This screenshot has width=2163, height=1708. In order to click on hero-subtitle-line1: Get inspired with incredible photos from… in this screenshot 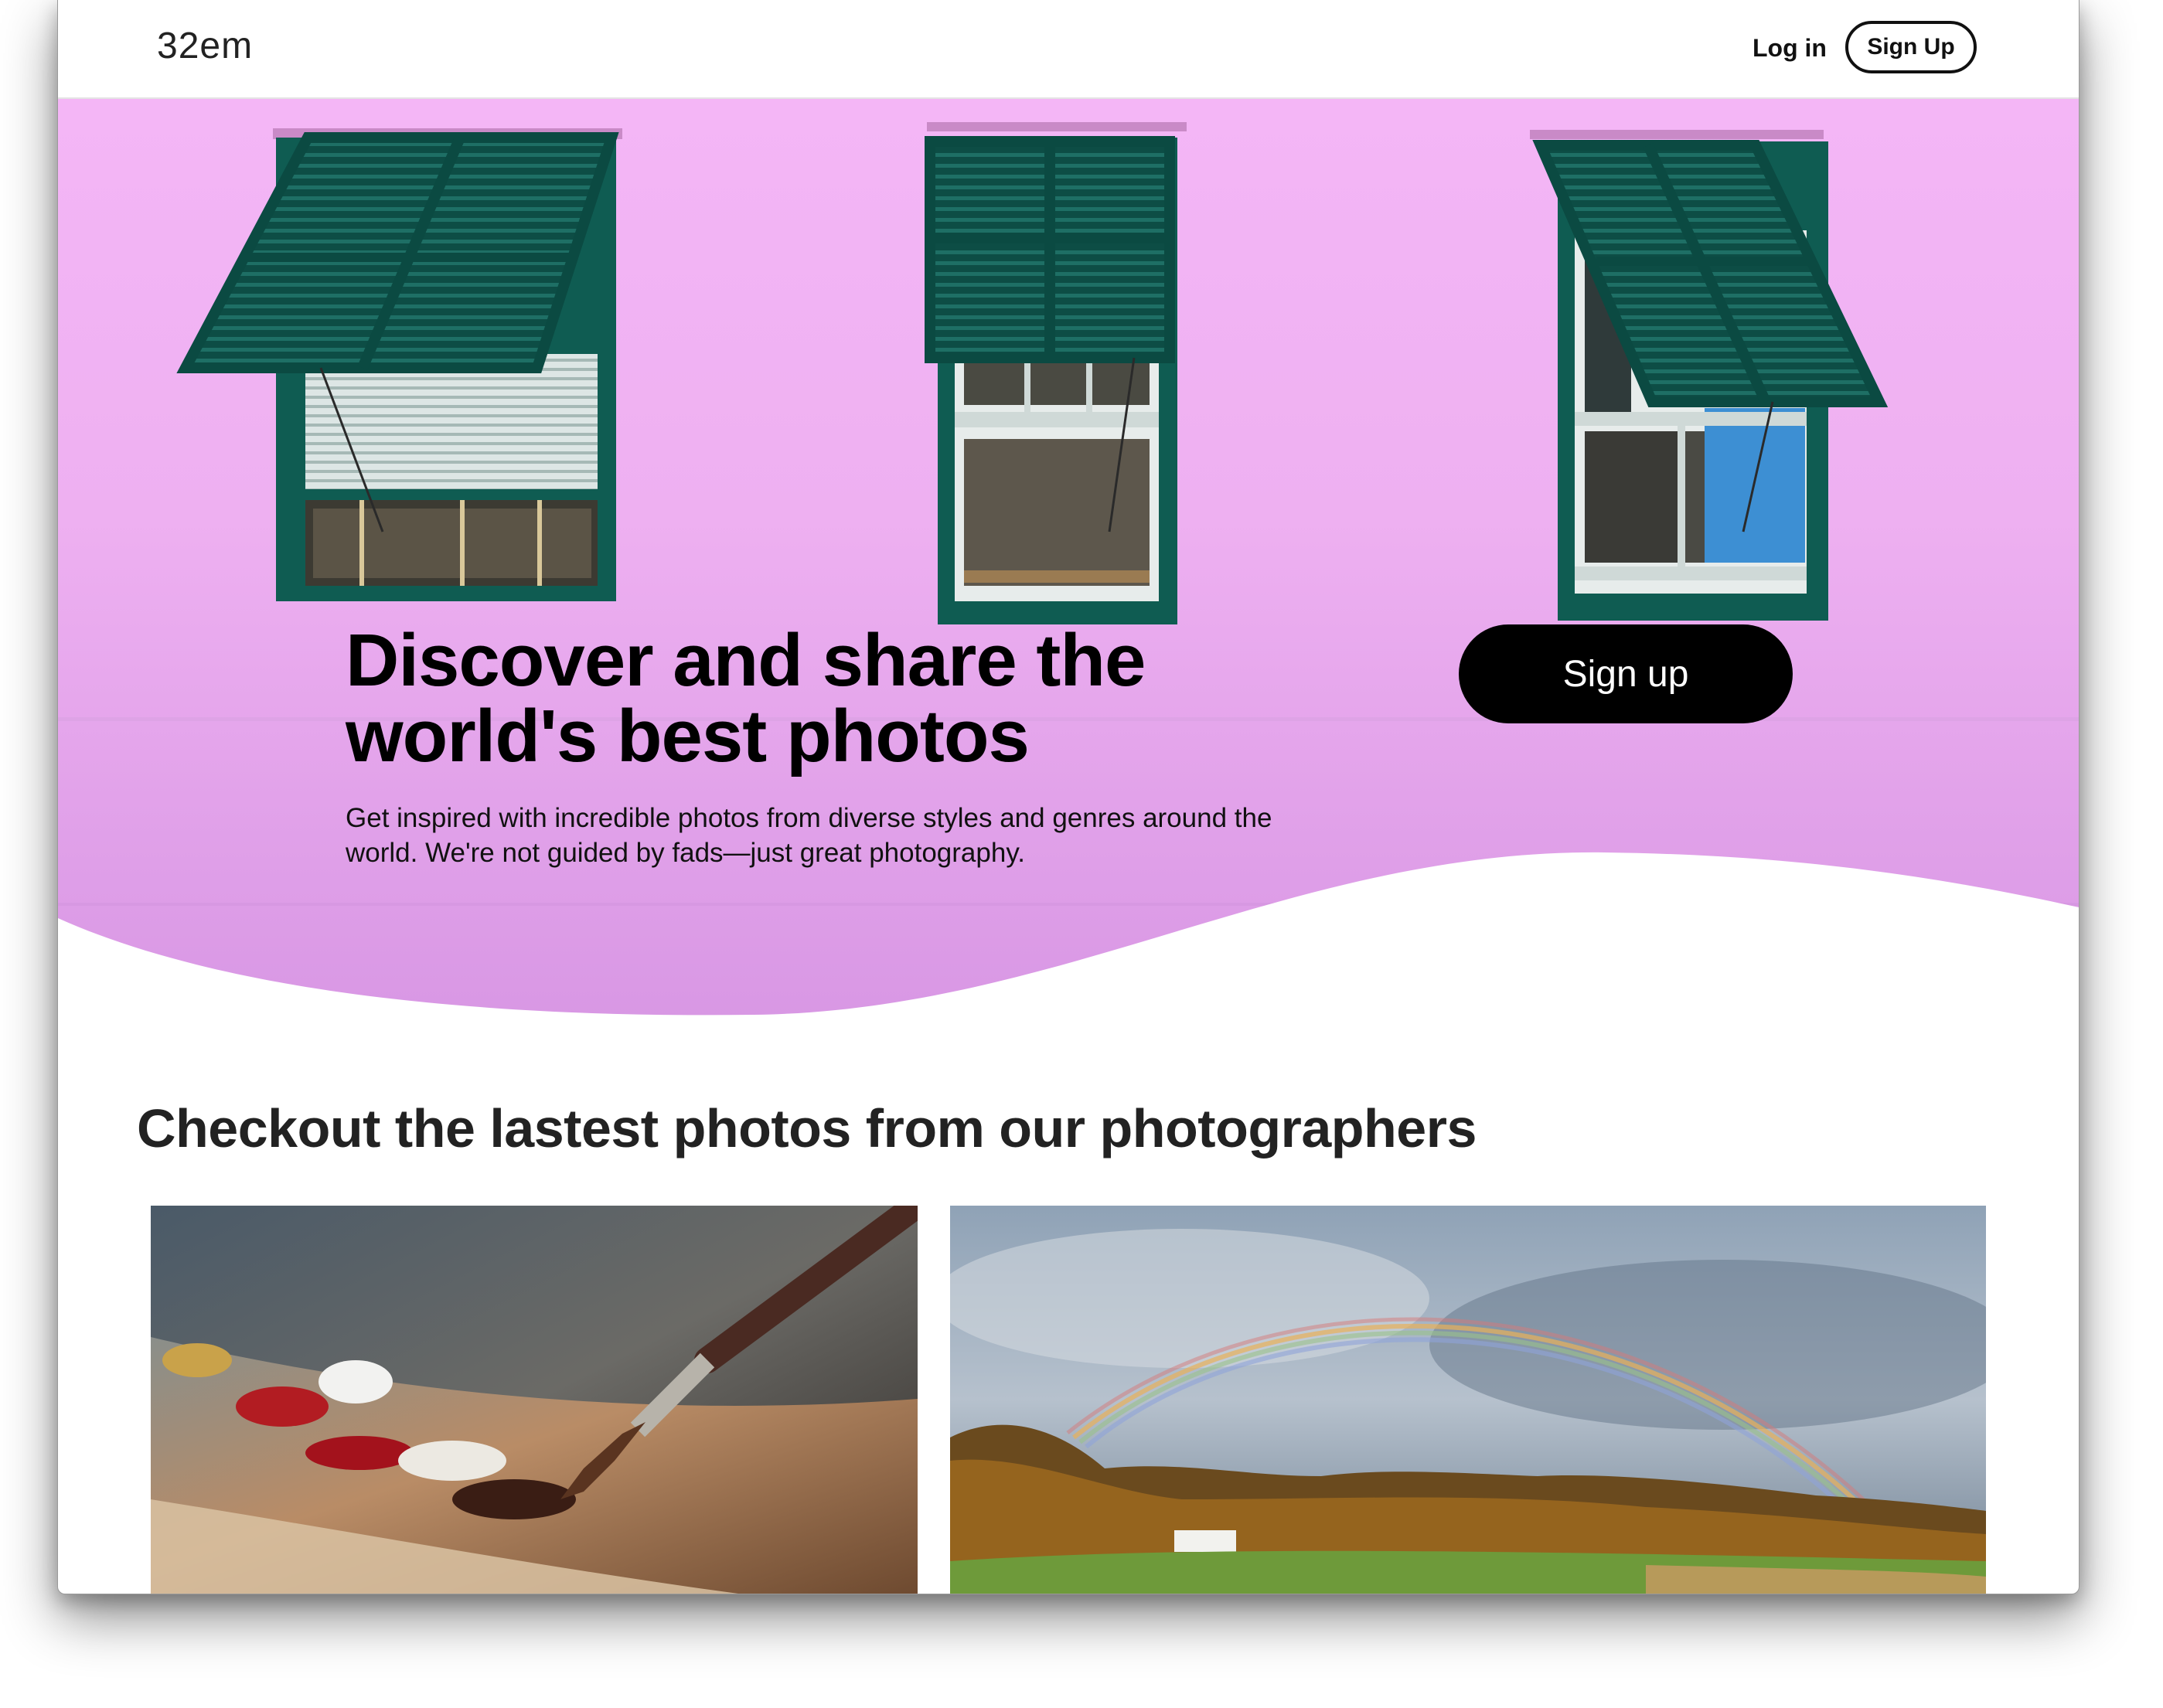, I will do `click(809, 818)`.